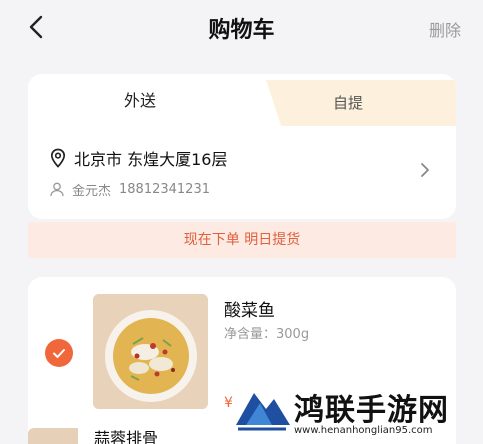 Image resolution: width=483 pixels, height=444 pixels. What do you see at coordinates (92, 191) in the screenshot?
I see `contact-name: 金元杰` at bounding box center [92, 191].